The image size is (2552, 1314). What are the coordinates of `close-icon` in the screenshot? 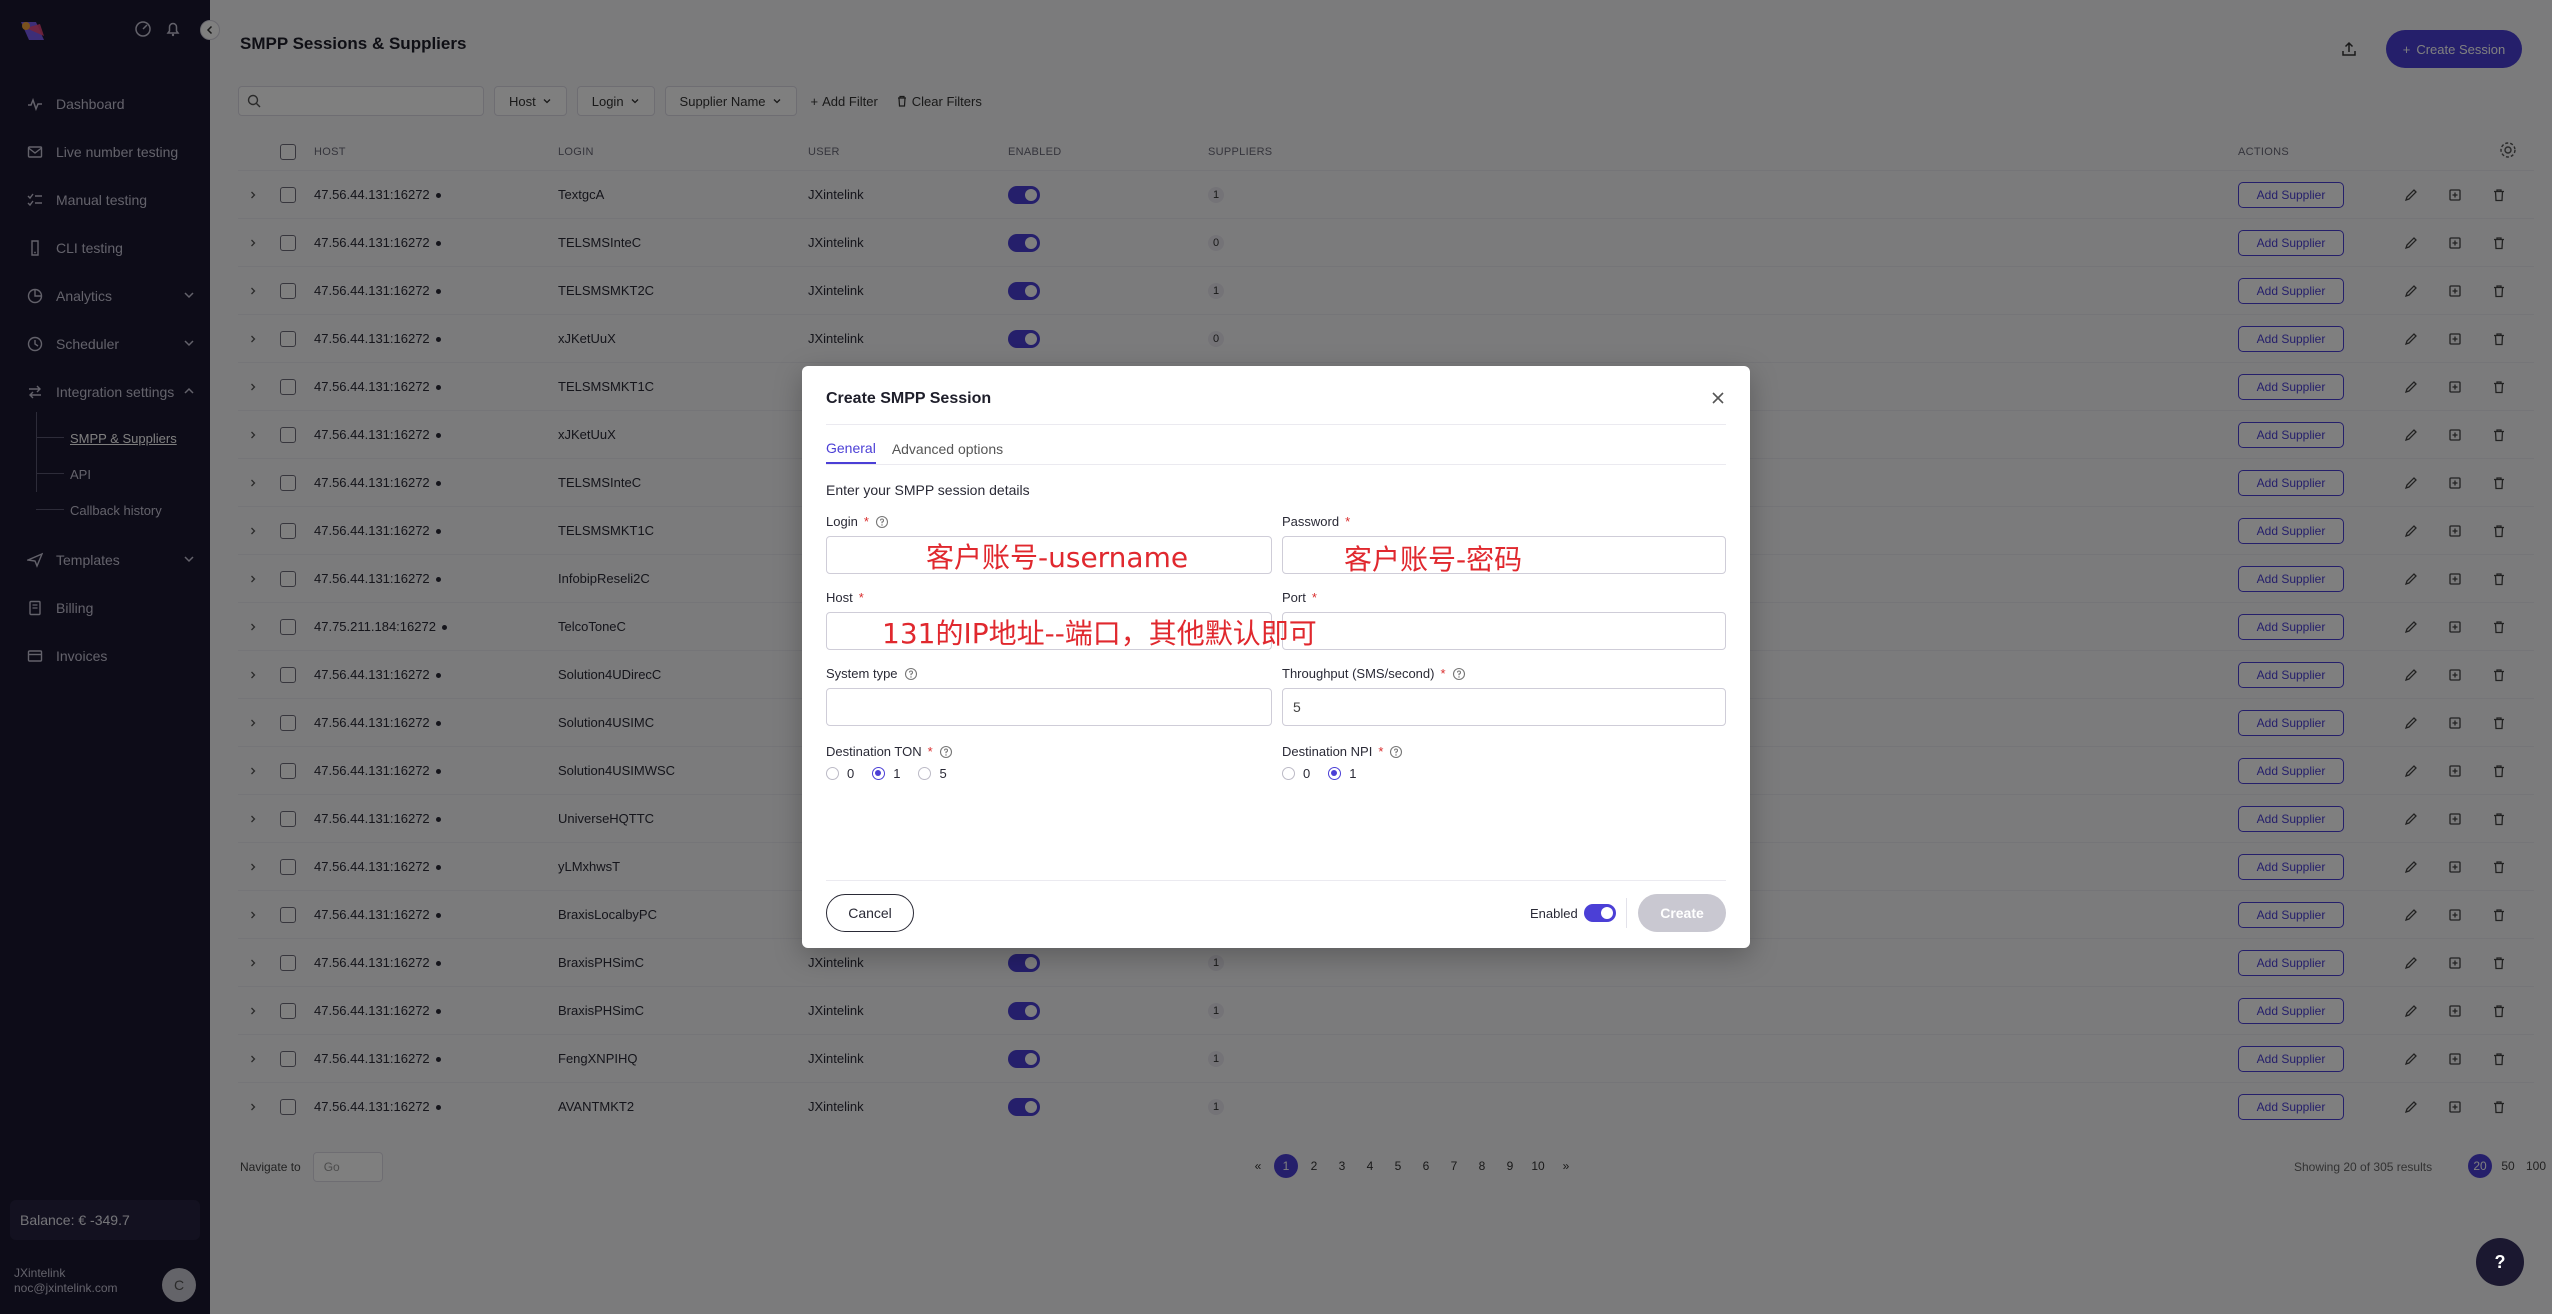 It's located at (1718, 398).